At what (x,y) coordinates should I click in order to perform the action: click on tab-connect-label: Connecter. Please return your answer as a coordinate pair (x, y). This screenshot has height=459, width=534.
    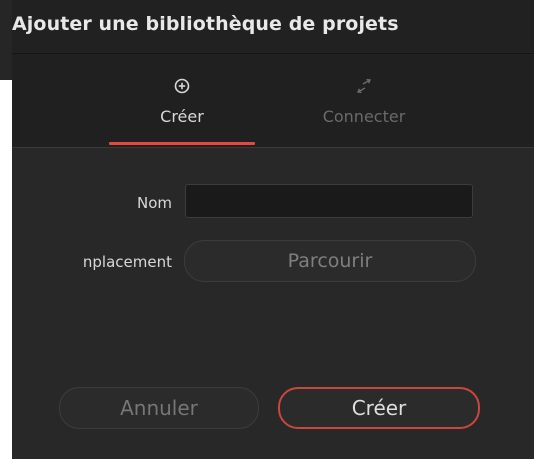
    Looking at the image, I should click on (364, 116).